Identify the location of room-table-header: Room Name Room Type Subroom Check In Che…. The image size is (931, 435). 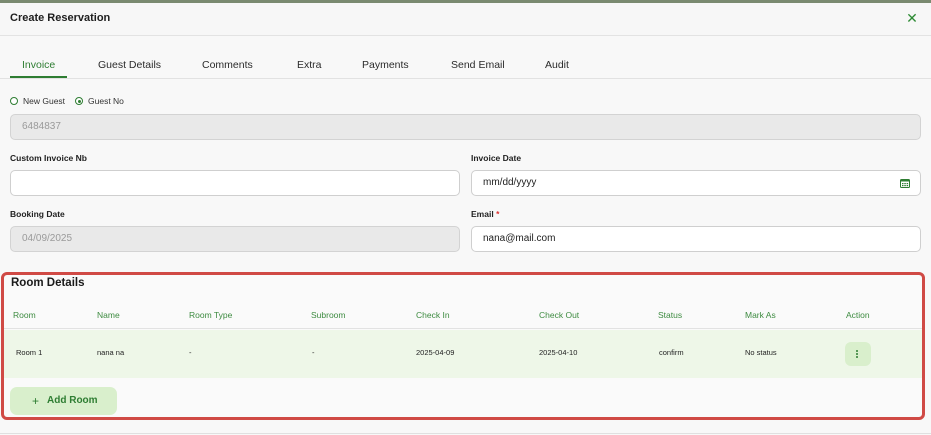
(463, 318).